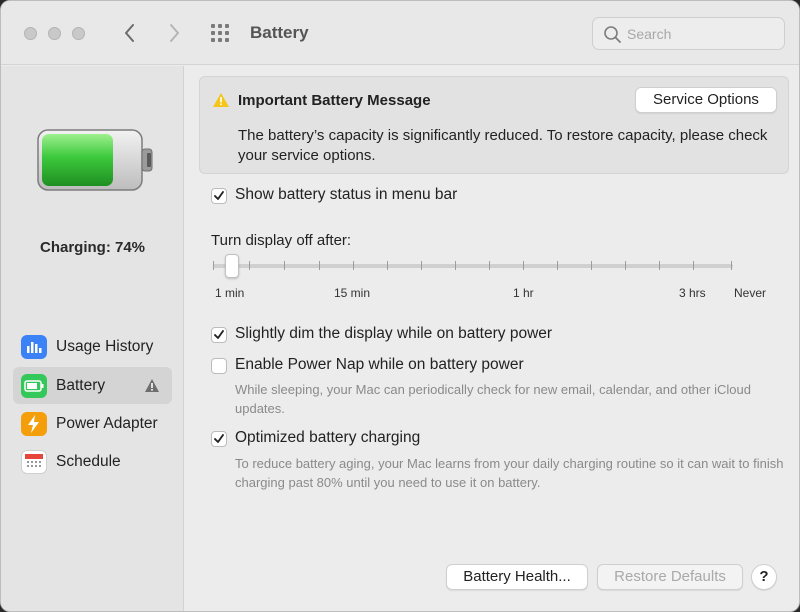 Image resolution: width=800 pixels, height=612 pixels. What do you see at coordinates (379, 364) in the screenshot?
I see `power-nap-label: Enable Power Nap while on battery power` at bounding box center [379, 364].